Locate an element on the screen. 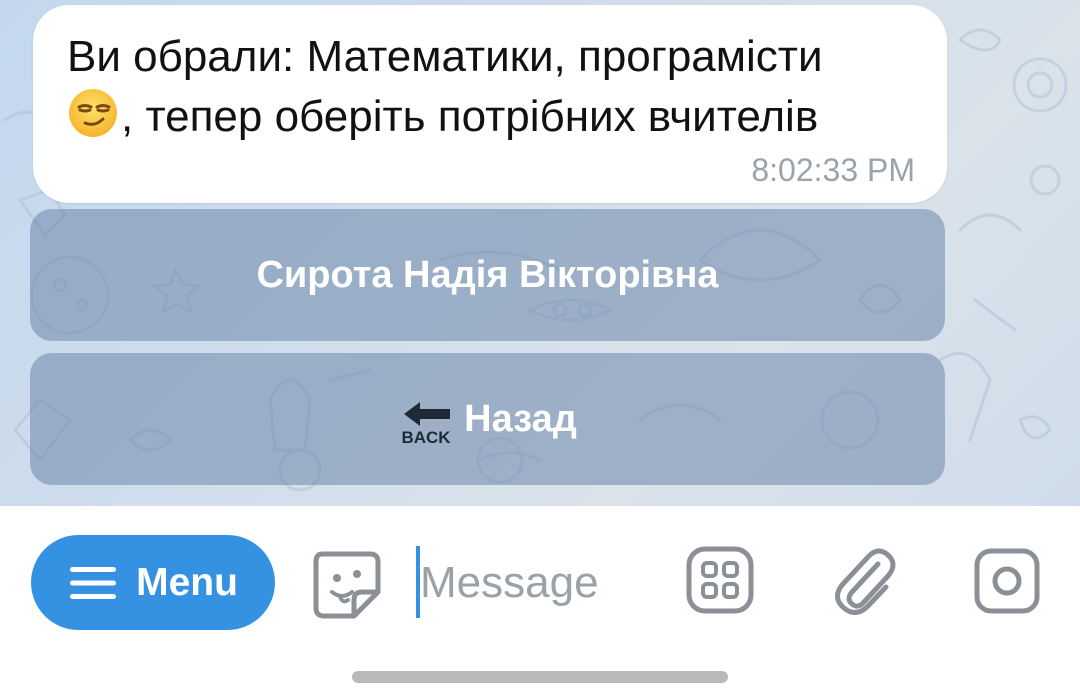  menu-lines-icon is located at coordinates (93, 582).